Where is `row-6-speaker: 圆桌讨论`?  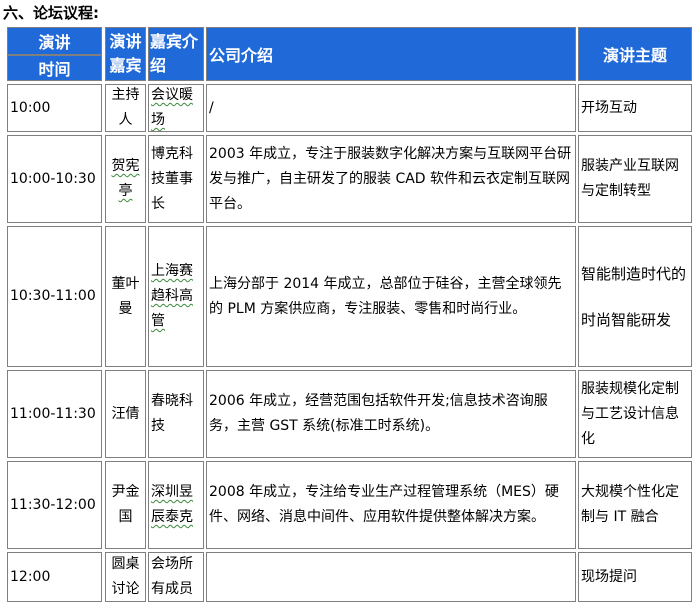
row-6-speaker: 圆桌讨论 is located at coordinates (125, 577).